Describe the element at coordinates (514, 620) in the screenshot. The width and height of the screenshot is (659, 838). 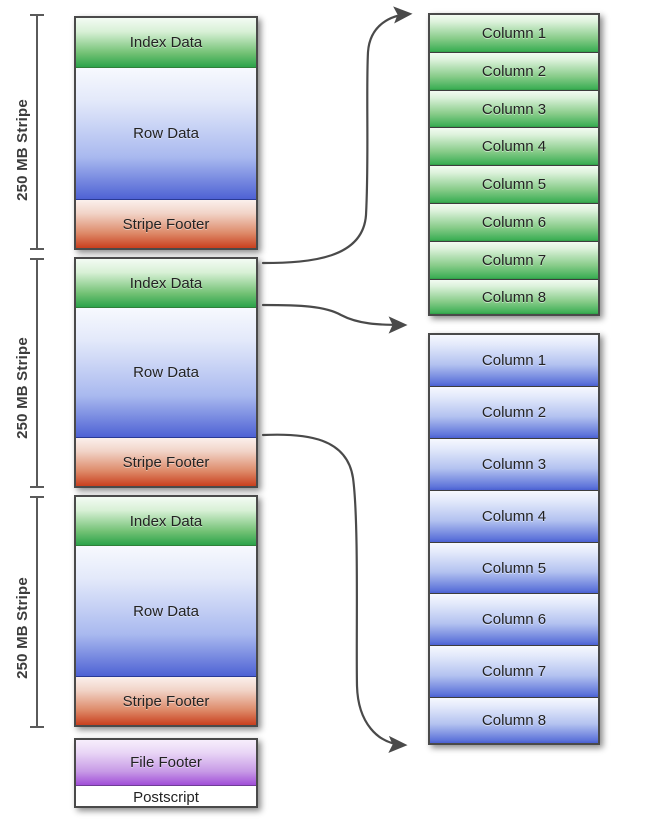
I see `row-column-6: Column 6` at that location.